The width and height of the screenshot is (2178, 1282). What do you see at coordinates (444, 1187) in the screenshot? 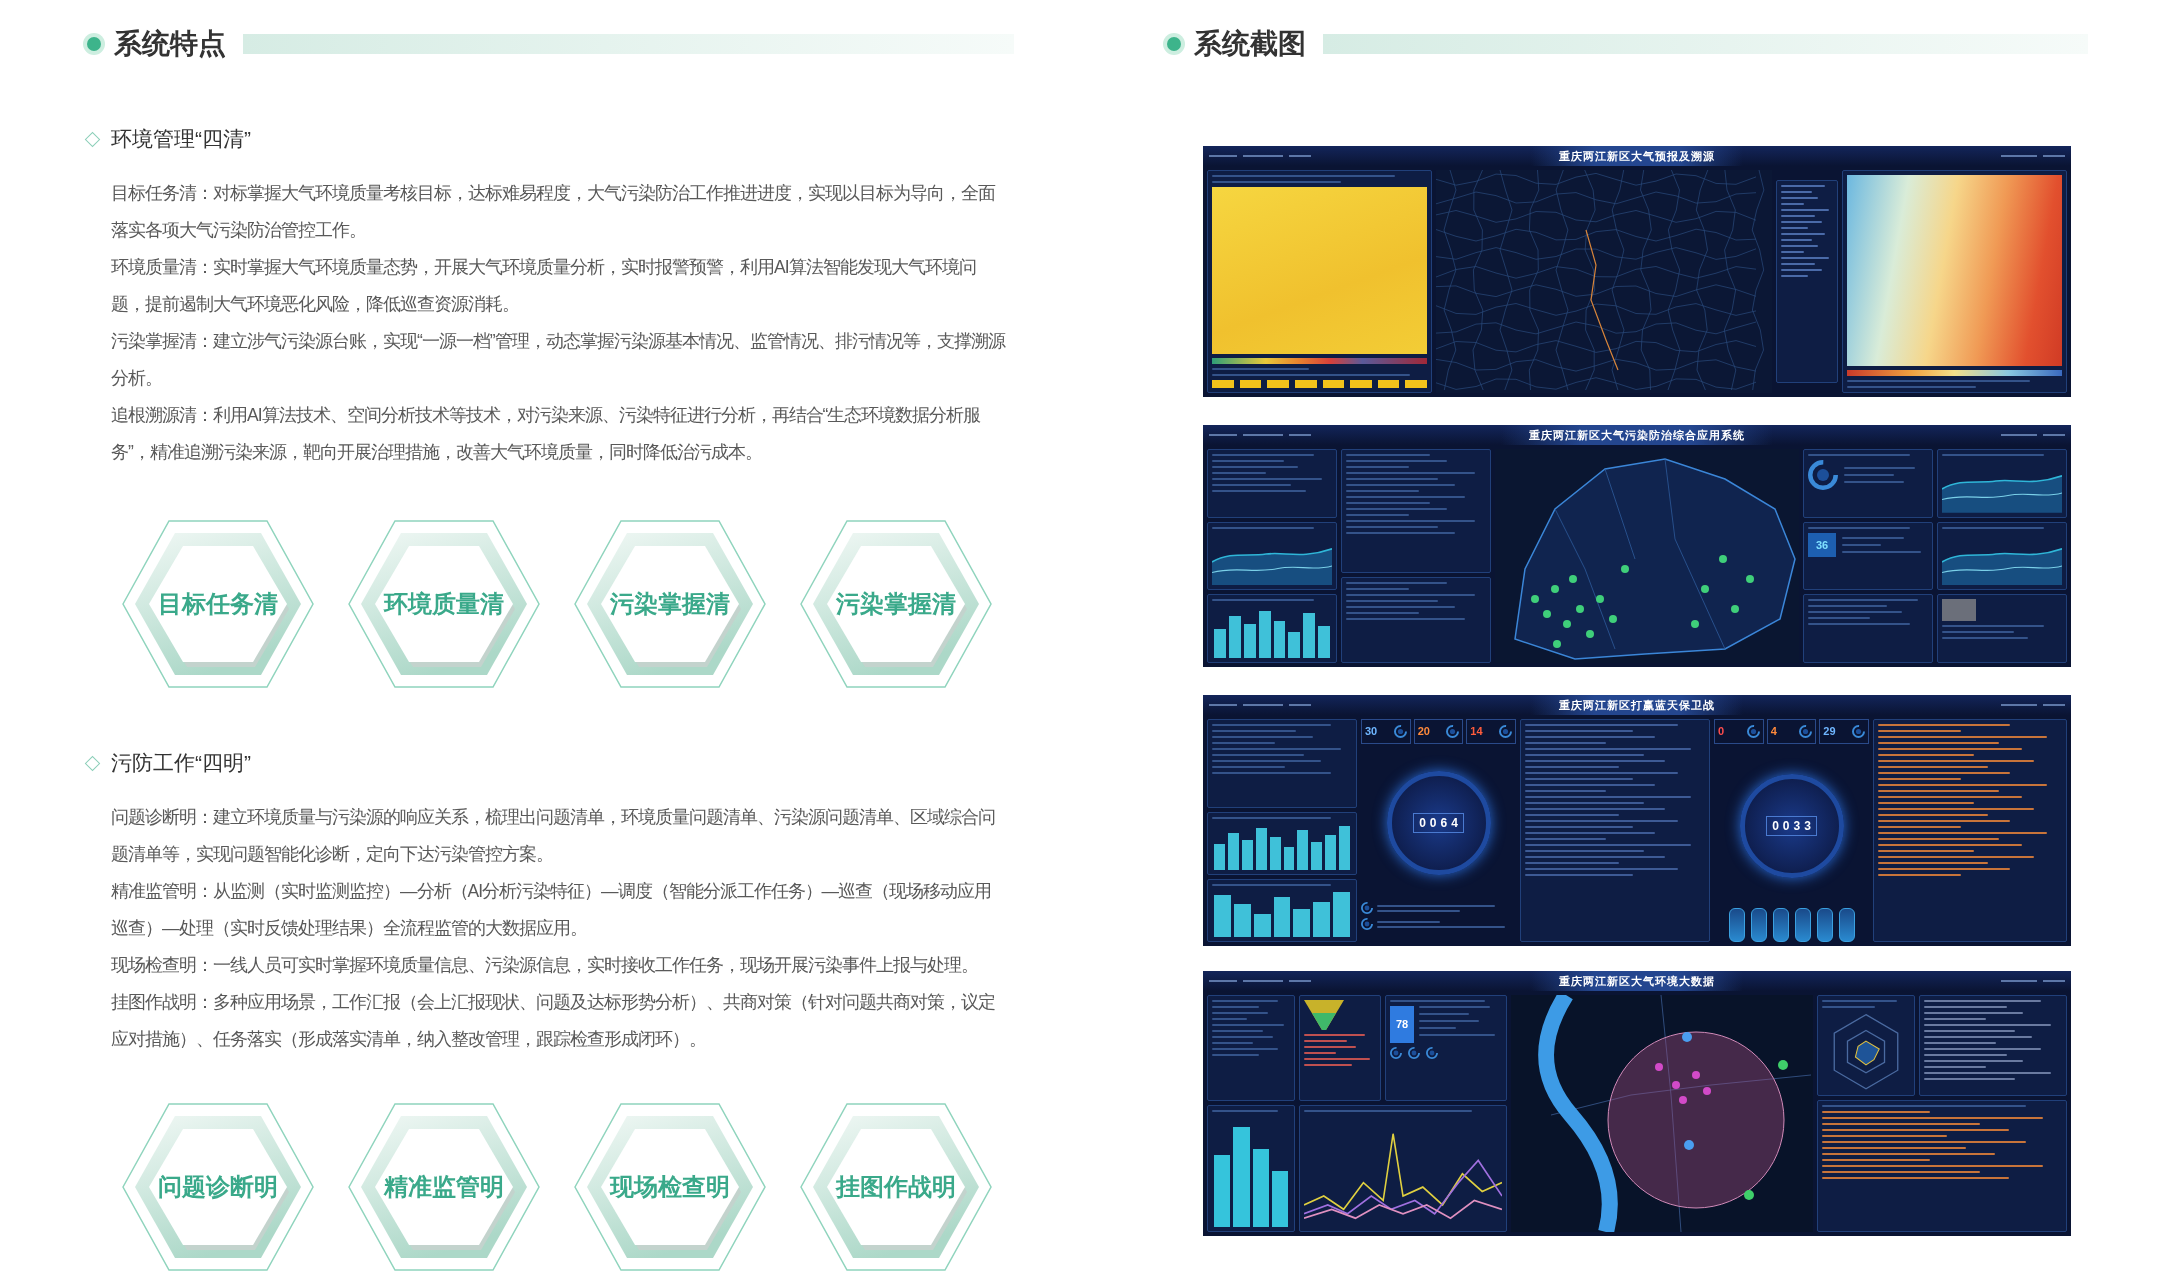
I see `hexagon-badge: 精准监管明` at bounding box center [444, 1187].